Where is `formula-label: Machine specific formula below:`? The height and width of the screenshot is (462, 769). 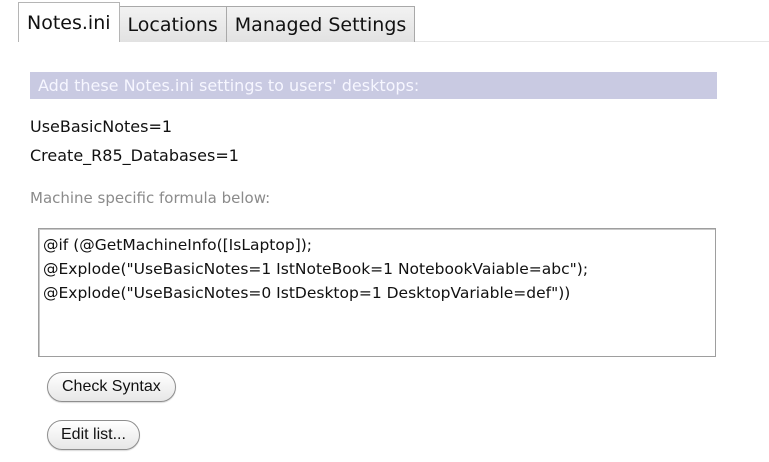
formula-label: Machine specific formula below: is located at coordinates (150, 198).